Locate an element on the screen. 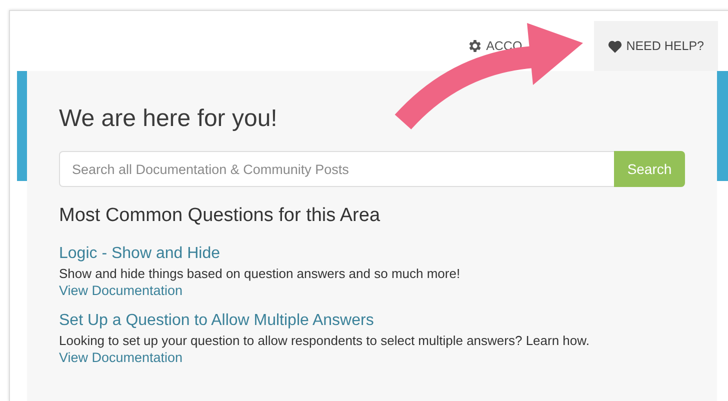  panel-title: We are here for you! is located at coordinates (168, 119).